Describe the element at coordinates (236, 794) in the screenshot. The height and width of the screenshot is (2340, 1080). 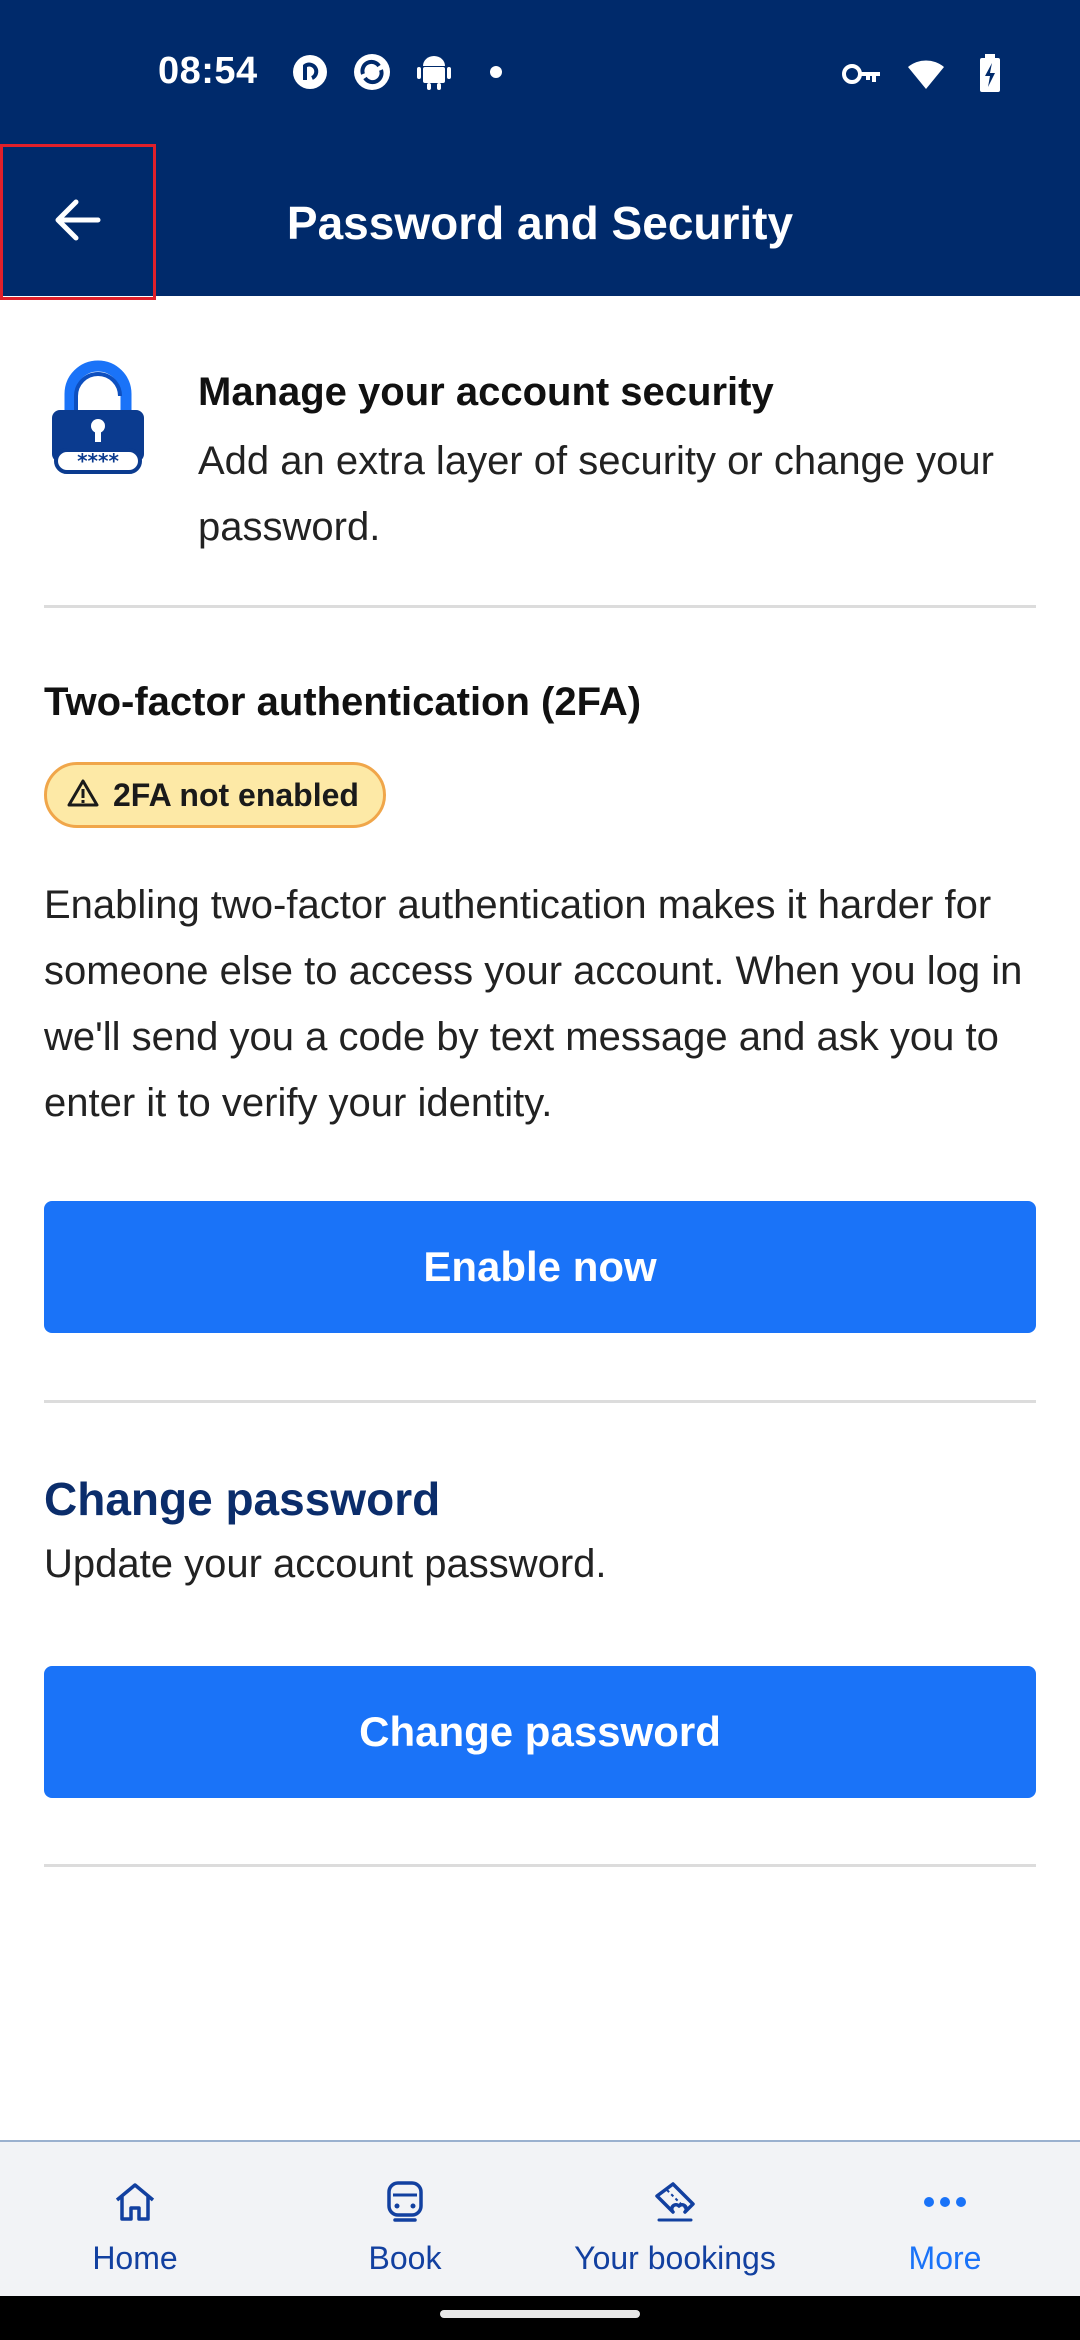
I see `status-badge-label: 2FA not enabled` at that location.